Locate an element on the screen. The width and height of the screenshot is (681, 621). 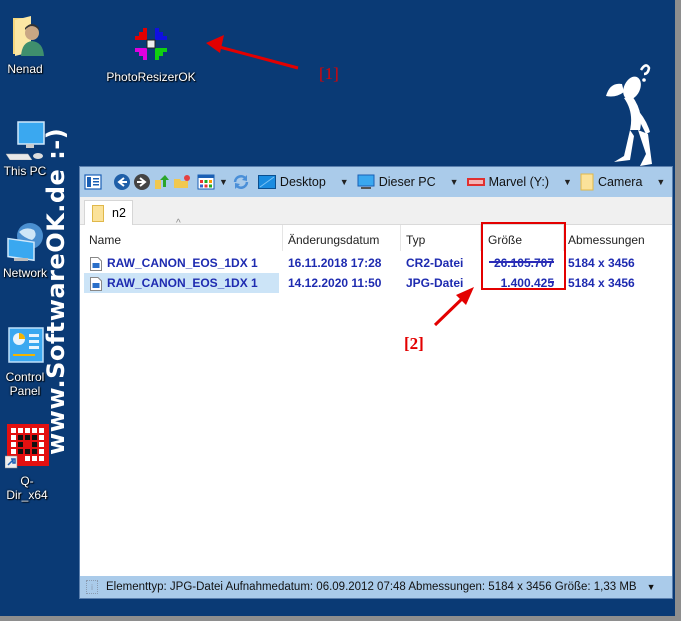
breadcrumb-label: Camera is located at coordinates (620, 182).